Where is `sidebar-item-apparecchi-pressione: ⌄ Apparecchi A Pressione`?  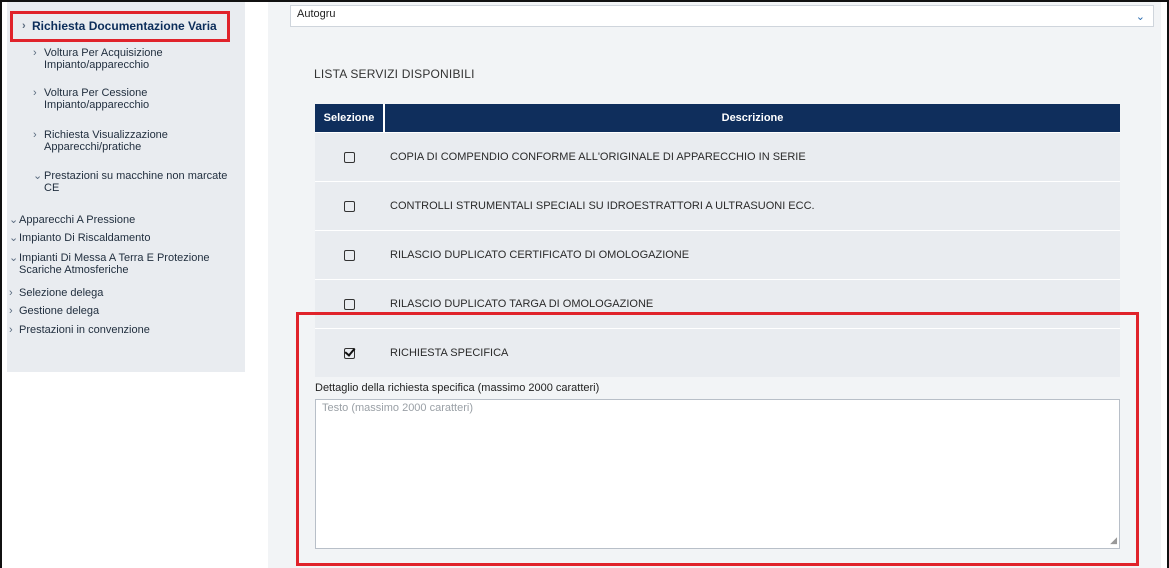 sidebar-item-apparecchi-pressione: ⌄ Apparecchi A Pressione is located at coordinates (72, 220).